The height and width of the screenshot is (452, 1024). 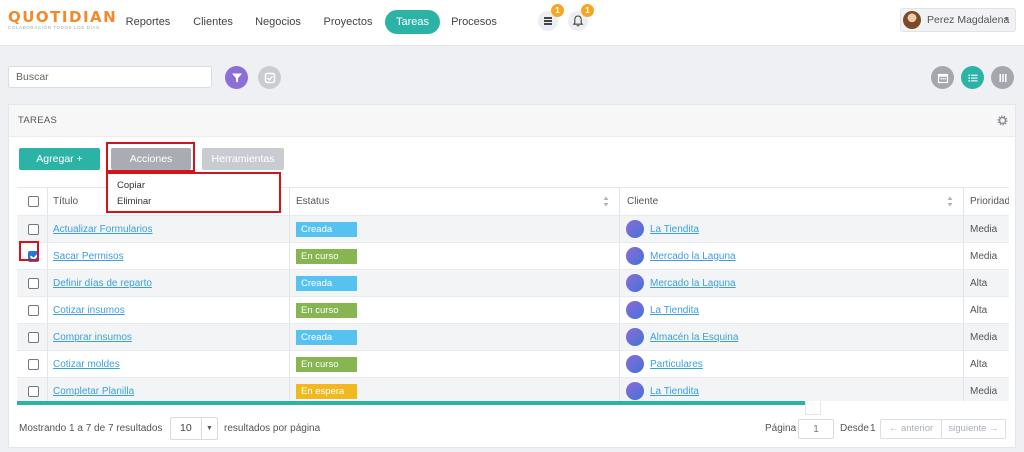 I want to click on filter-button, so click(x=236, y=77).